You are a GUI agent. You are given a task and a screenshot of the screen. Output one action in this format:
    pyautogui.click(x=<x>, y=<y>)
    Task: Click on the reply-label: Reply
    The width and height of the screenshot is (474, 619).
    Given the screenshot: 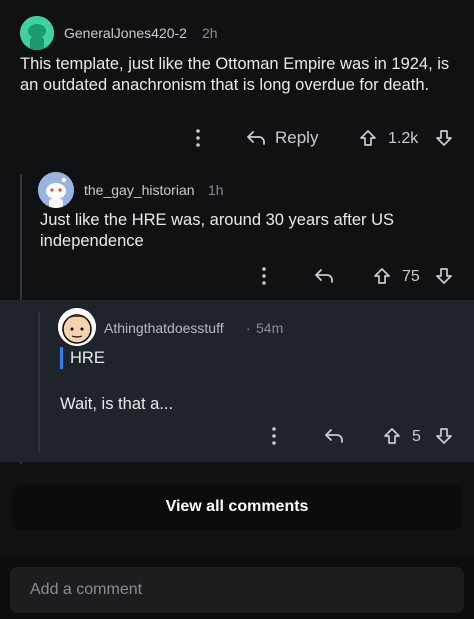 What is the action you would take?
    pyautogui.click(x=297, y=137)
    